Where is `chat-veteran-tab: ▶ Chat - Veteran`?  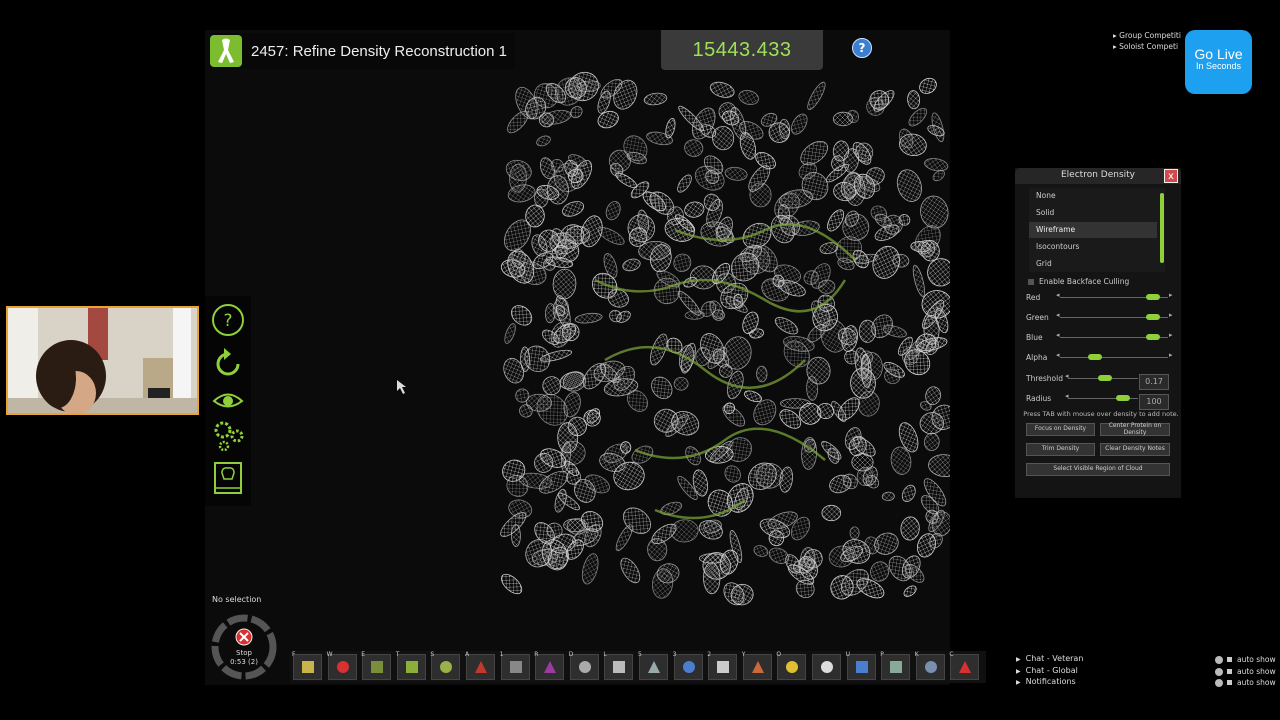
chat-veteran-tab: ▶ Chat - Veteran is located at coordinates (1049, 658).